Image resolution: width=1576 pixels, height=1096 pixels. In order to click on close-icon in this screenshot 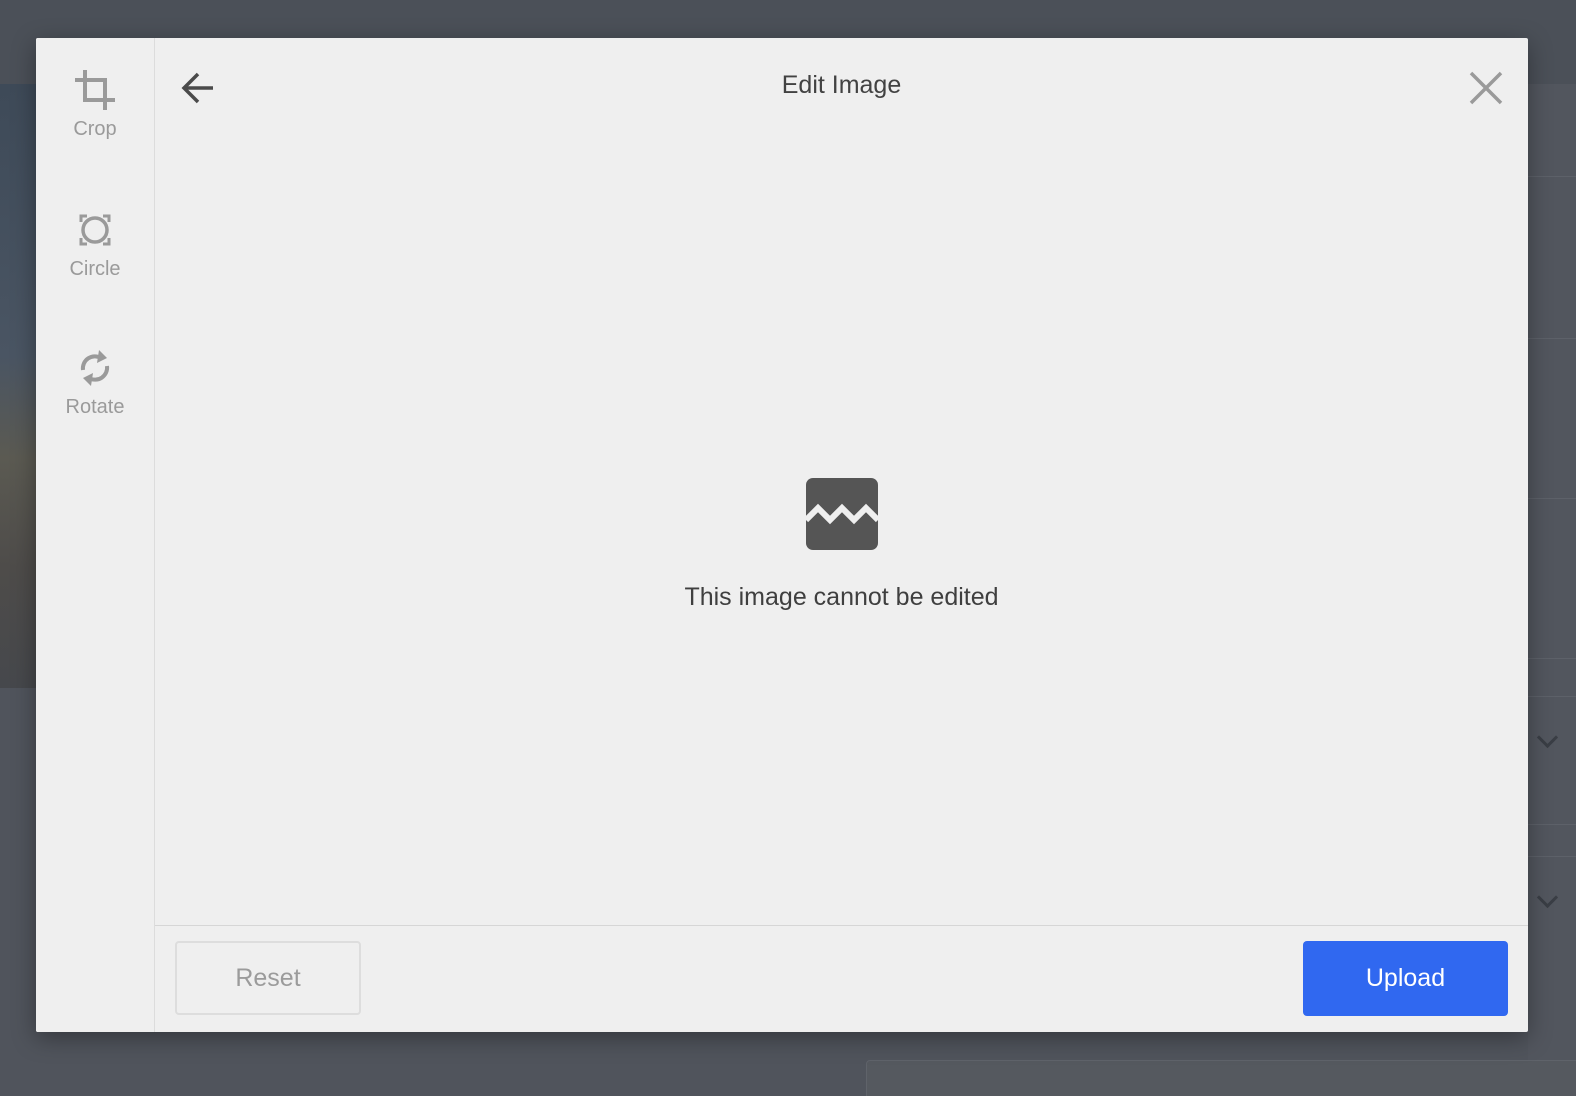, I will do `click(1486, 91)`.